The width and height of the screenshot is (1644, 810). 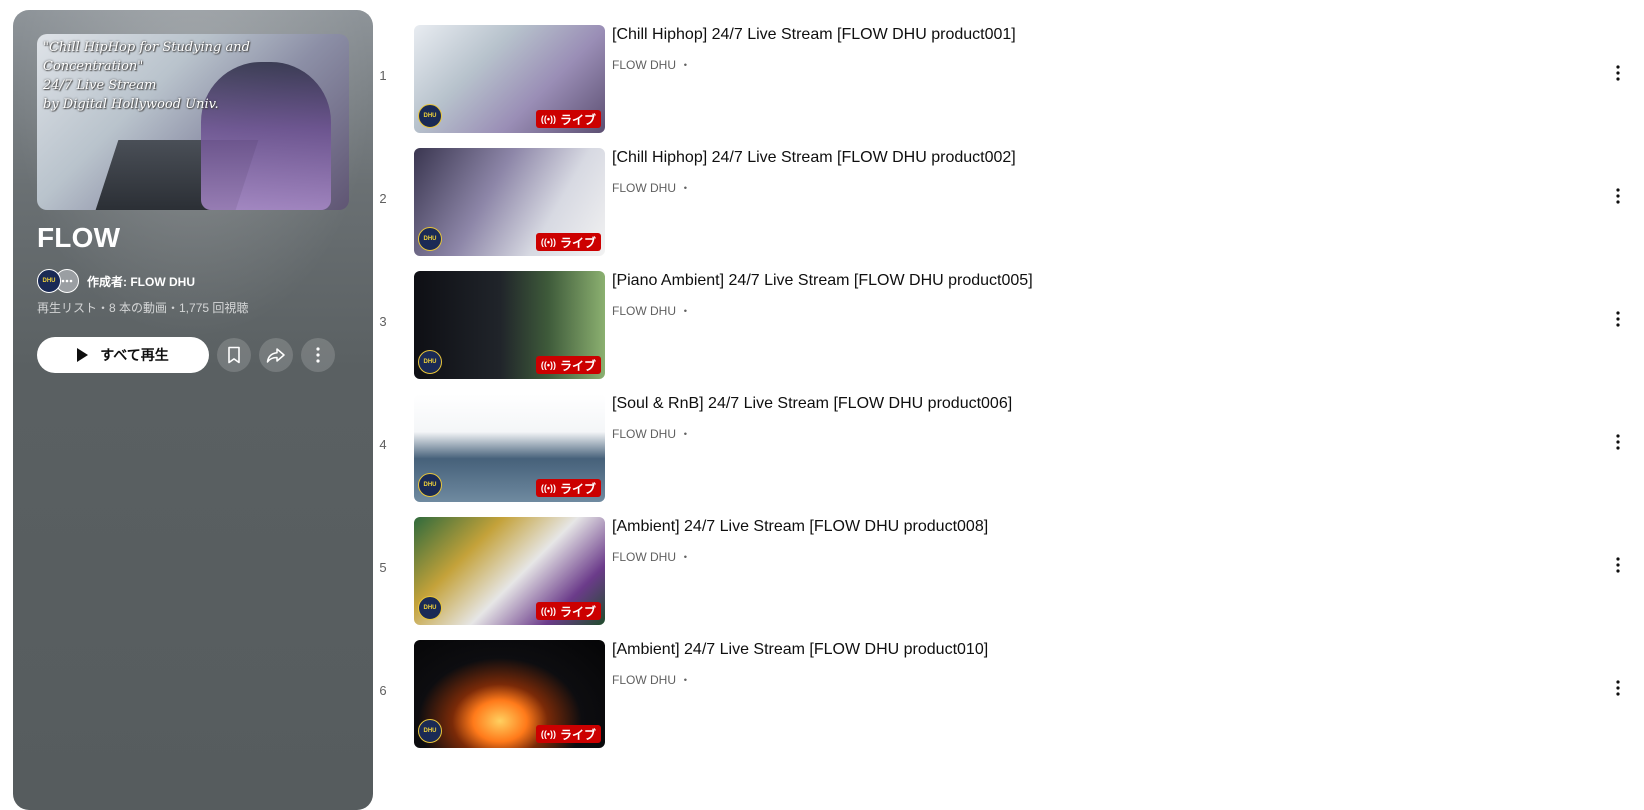 I want to click on playlist-actions: すべて再生, so click(x=186, y=355).